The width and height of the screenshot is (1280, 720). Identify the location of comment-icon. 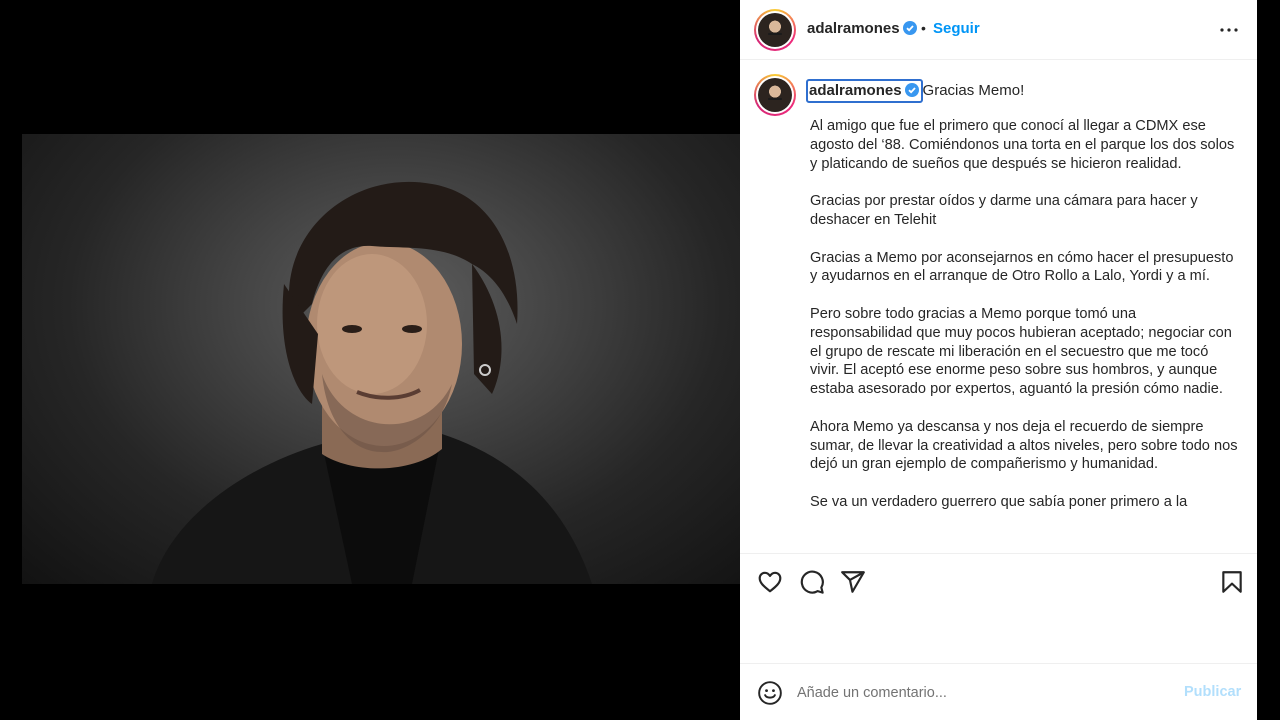
(812, 582).